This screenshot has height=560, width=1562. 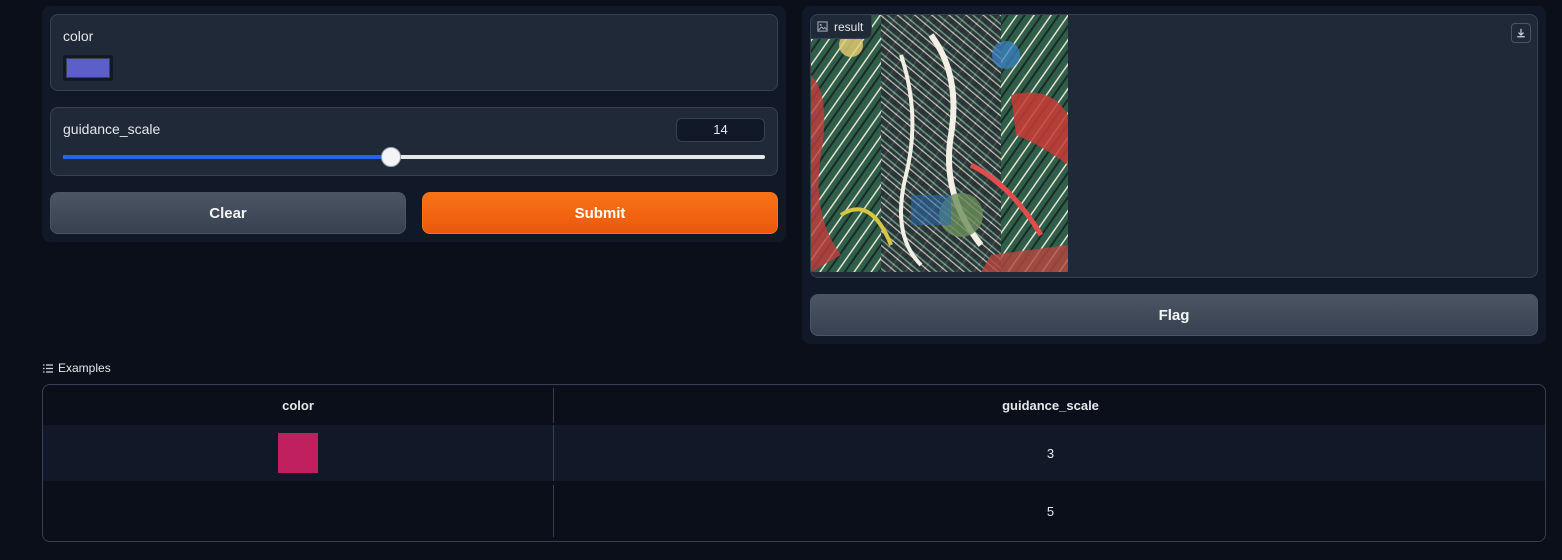 I want to click on example-guidance-scale-cell: 3, so click(x=1050, y=453).